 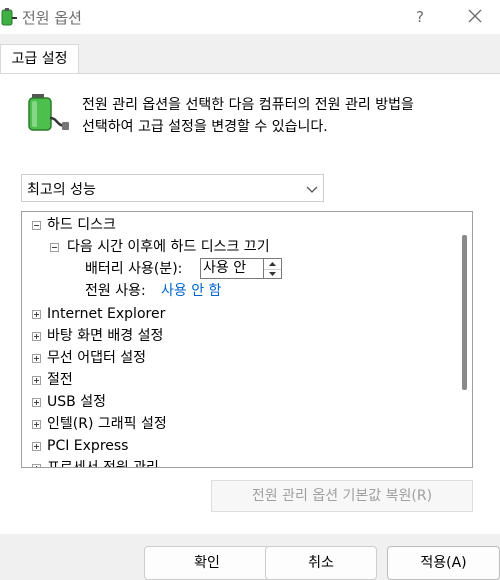 What do you see at coordinates (232, 268) in the screenshot?
I see `on-battery-input: 사용 안 함` at bounding box center [232, 268].